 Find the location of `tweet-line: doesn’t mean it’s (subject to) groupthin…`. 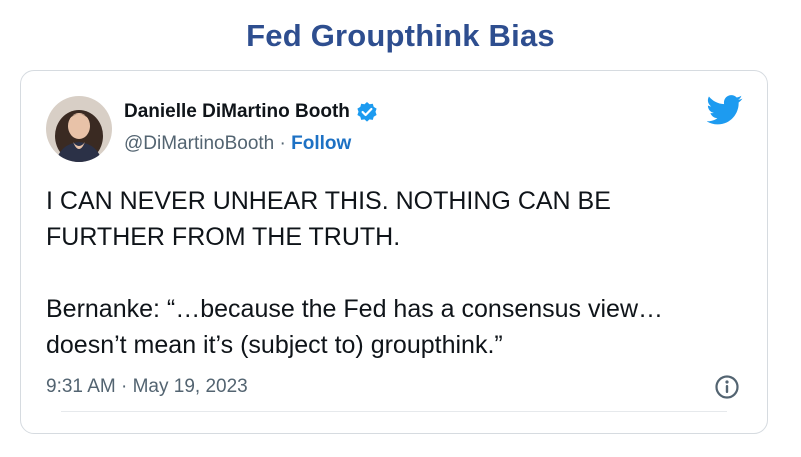

tweet-line: doesn’t mean it’s (subject to) groupthin… is located at coordinates (274, 345).